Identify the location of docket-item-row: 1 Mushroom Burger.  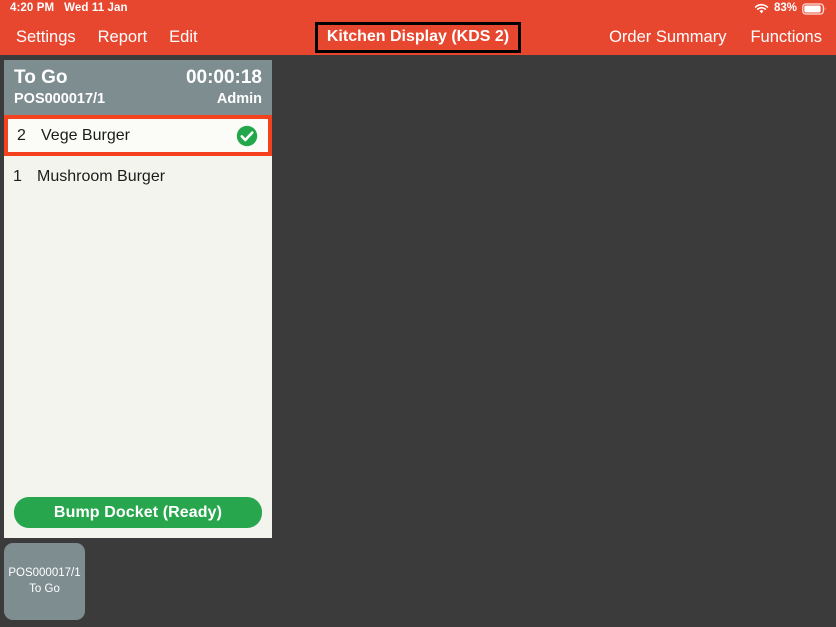
(138, 176).